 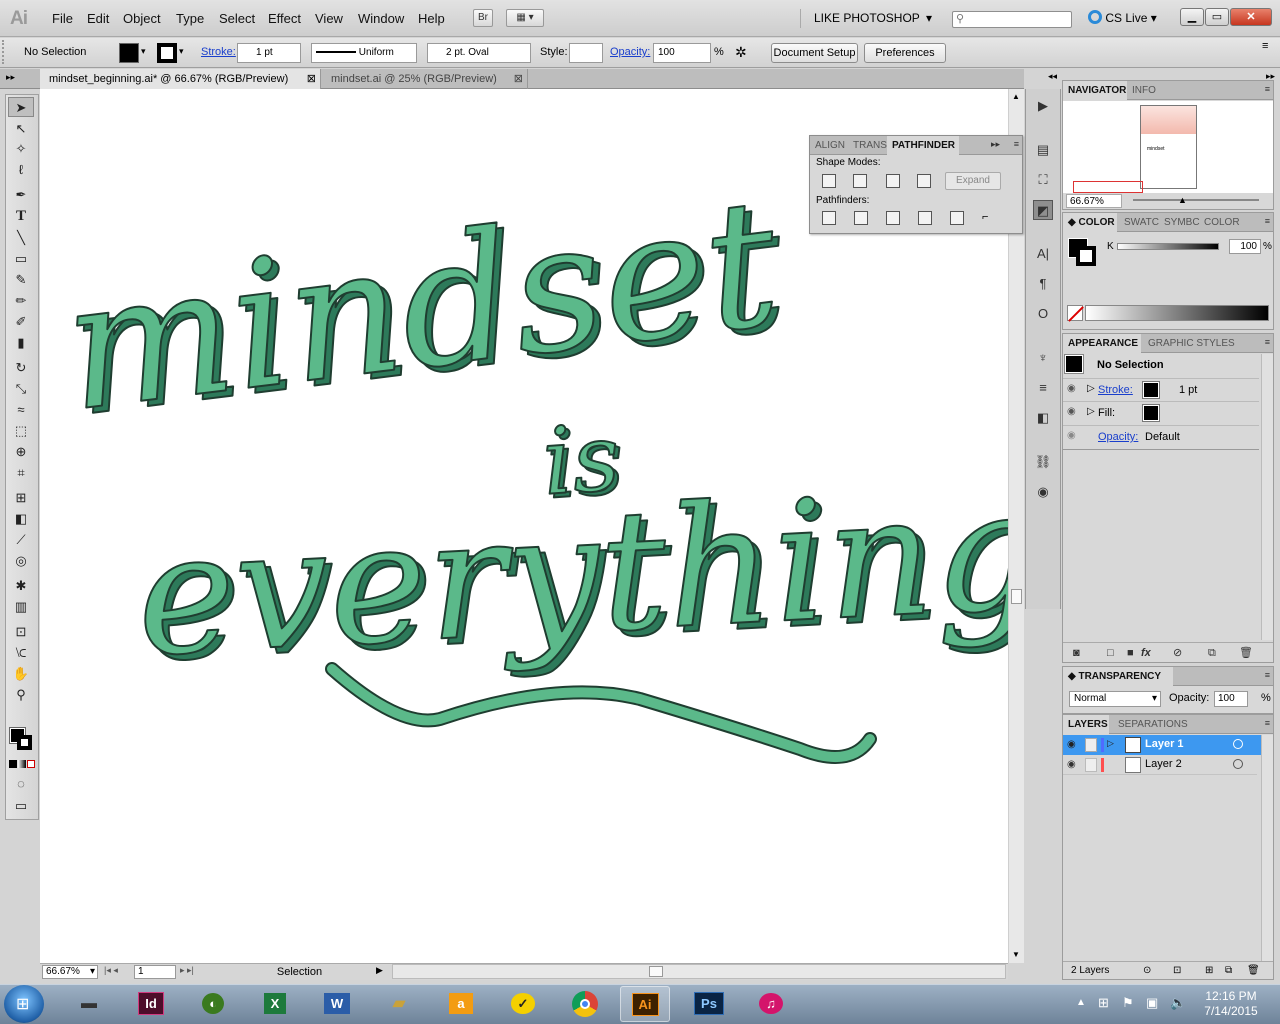 What do you see at coordinates (829, 218) in the screenshot?
I see `divide-icon` at bounding box center [829, 218].